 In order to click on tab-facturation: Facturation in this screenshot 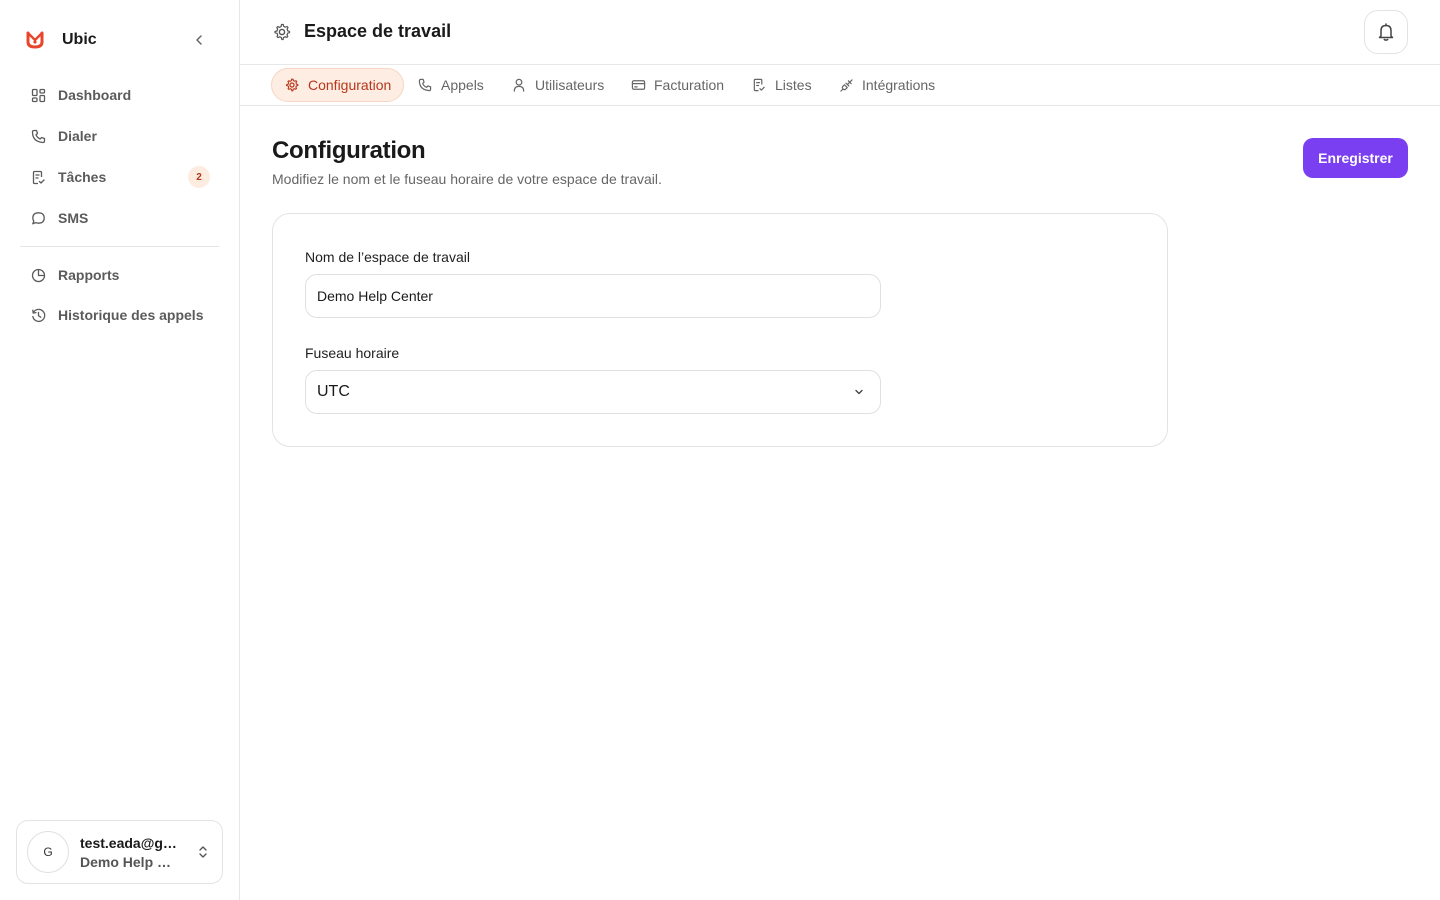, I will do `click(677, 85)`.